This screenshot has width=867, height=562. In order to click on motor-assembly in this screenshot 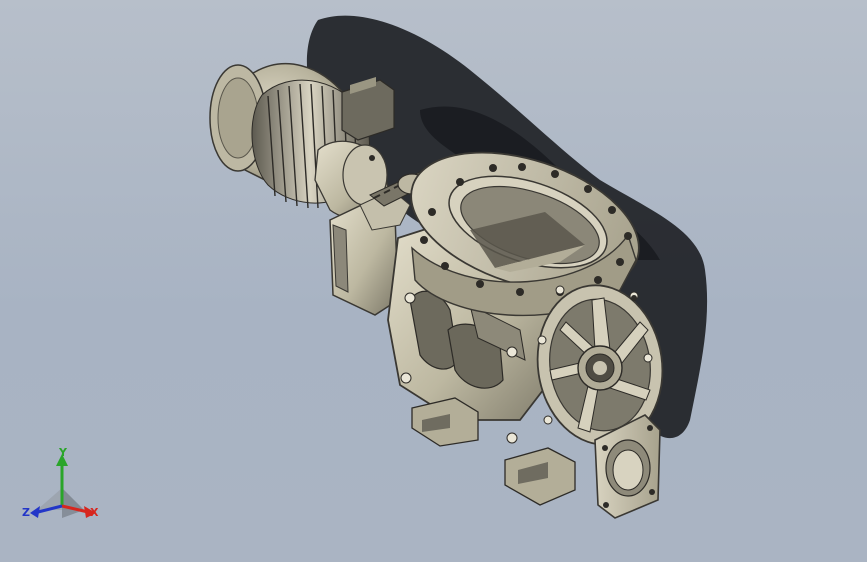, I will do `click(302, 141)`.